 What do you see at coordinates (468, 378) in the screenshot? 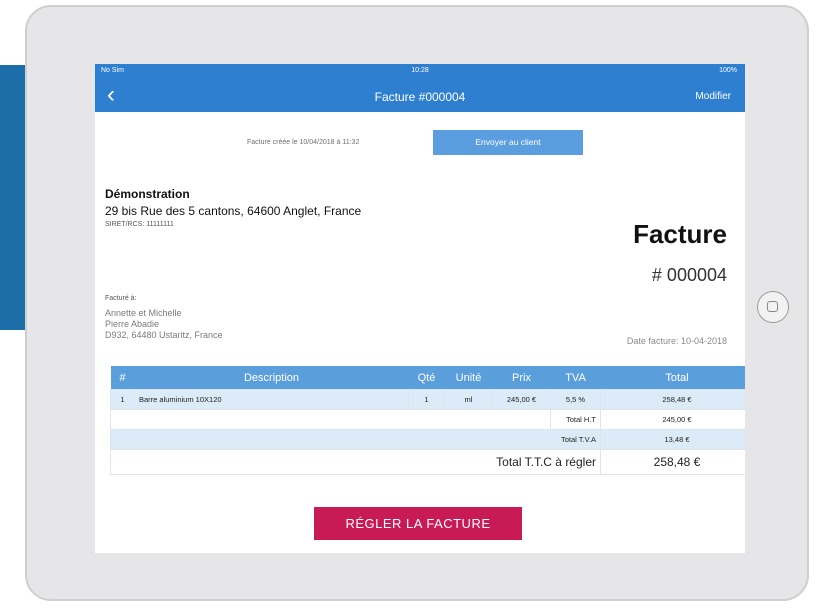
I see `header-unit: Unité` at bounding box center [468, 378].